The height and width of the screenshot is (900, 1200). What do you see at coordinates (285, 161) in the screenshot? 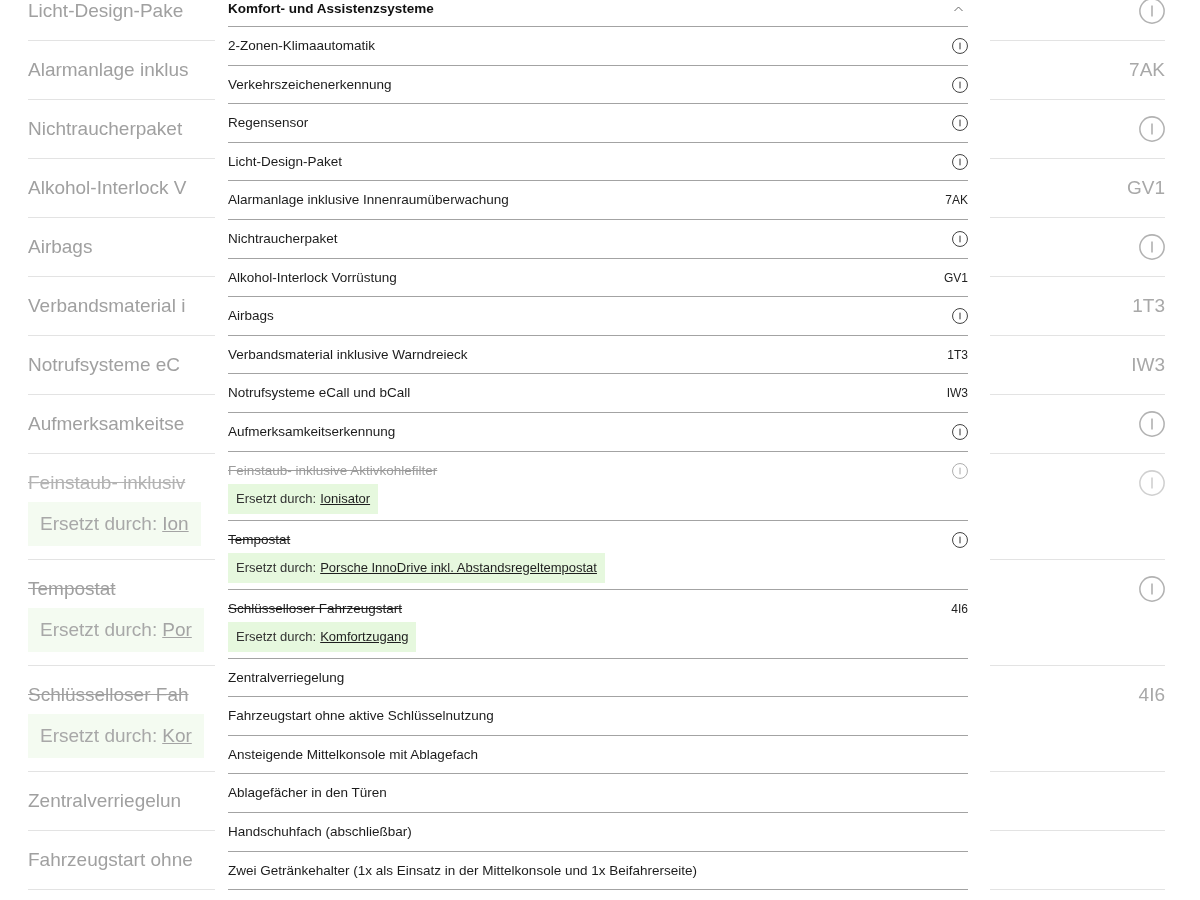
I see `feature-label: Licht-Design-Paket` at bounding box center [285, 161].